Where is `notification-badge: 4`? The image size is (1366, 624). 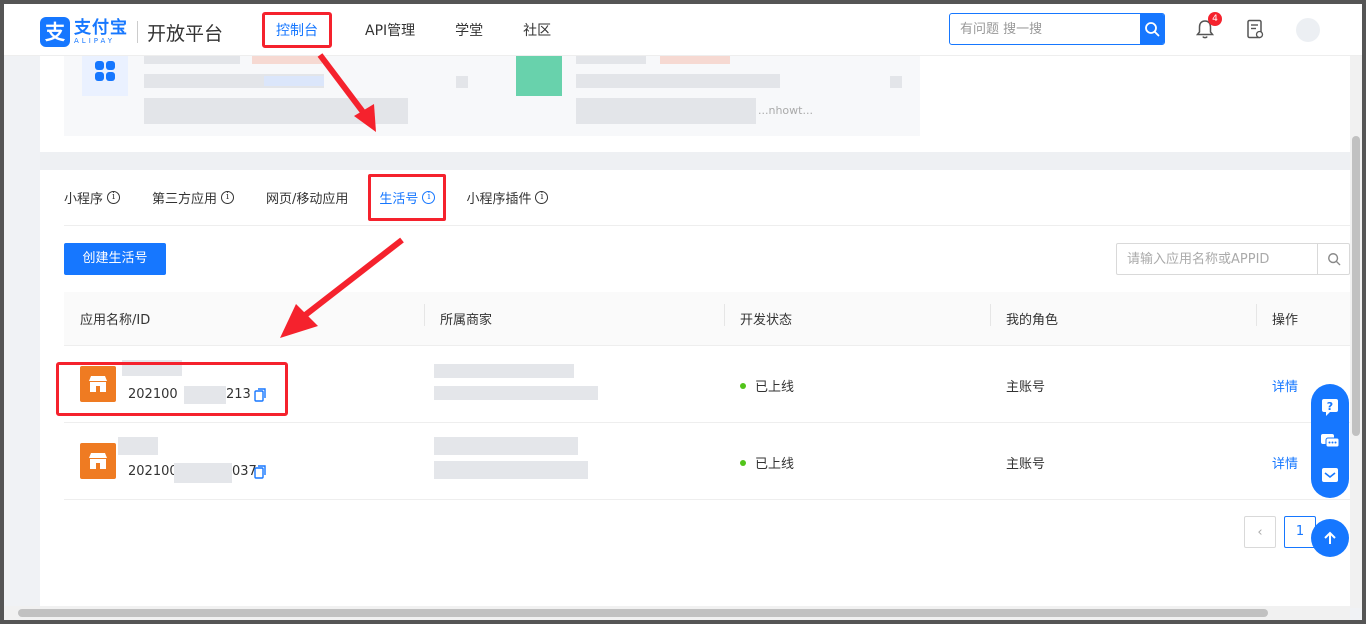
notification-badge: 4 is located at coordinates (1215, 19).